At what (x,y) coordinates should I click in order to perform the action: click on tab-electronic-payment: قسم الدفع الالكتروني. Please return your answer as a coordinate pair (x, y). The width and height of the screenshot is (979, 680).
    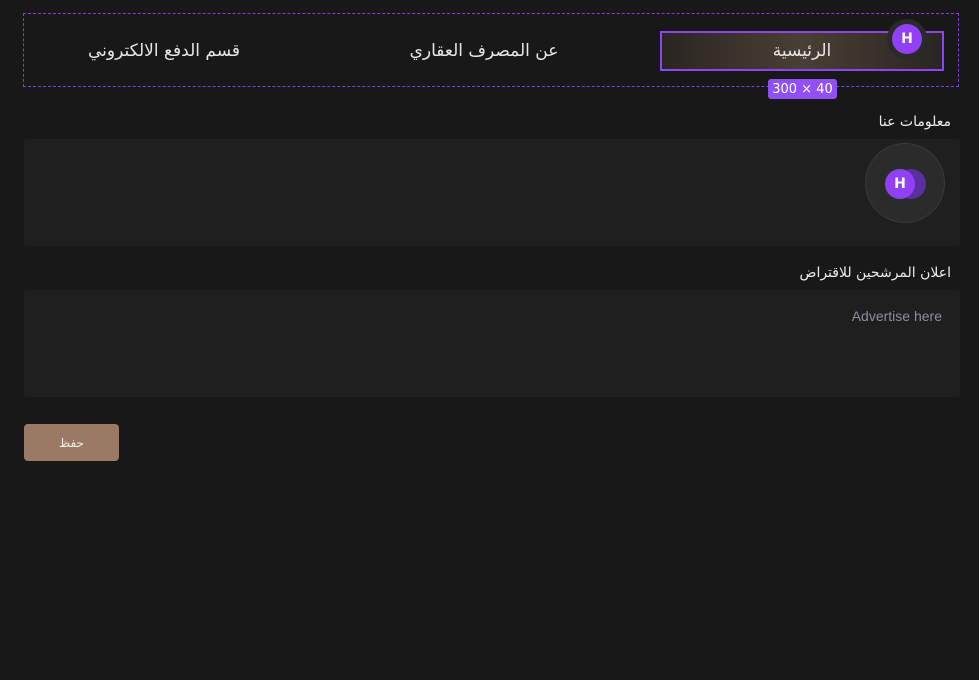
    Looking at the image, I should click on (164, 51).